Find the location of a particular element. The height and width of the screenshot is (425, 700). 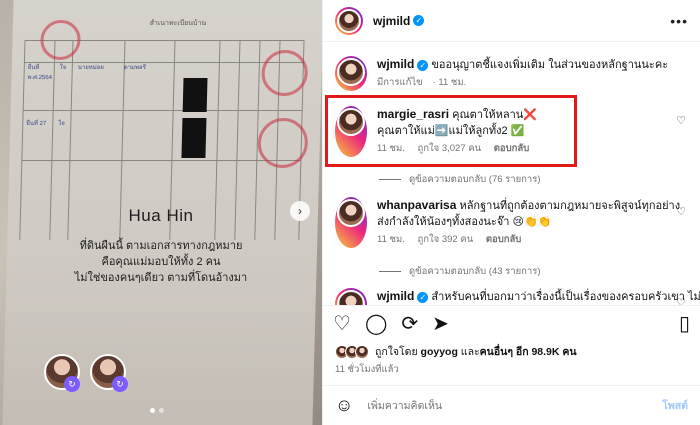

post-button: โพสต์ is located at coordinates (675, 405).